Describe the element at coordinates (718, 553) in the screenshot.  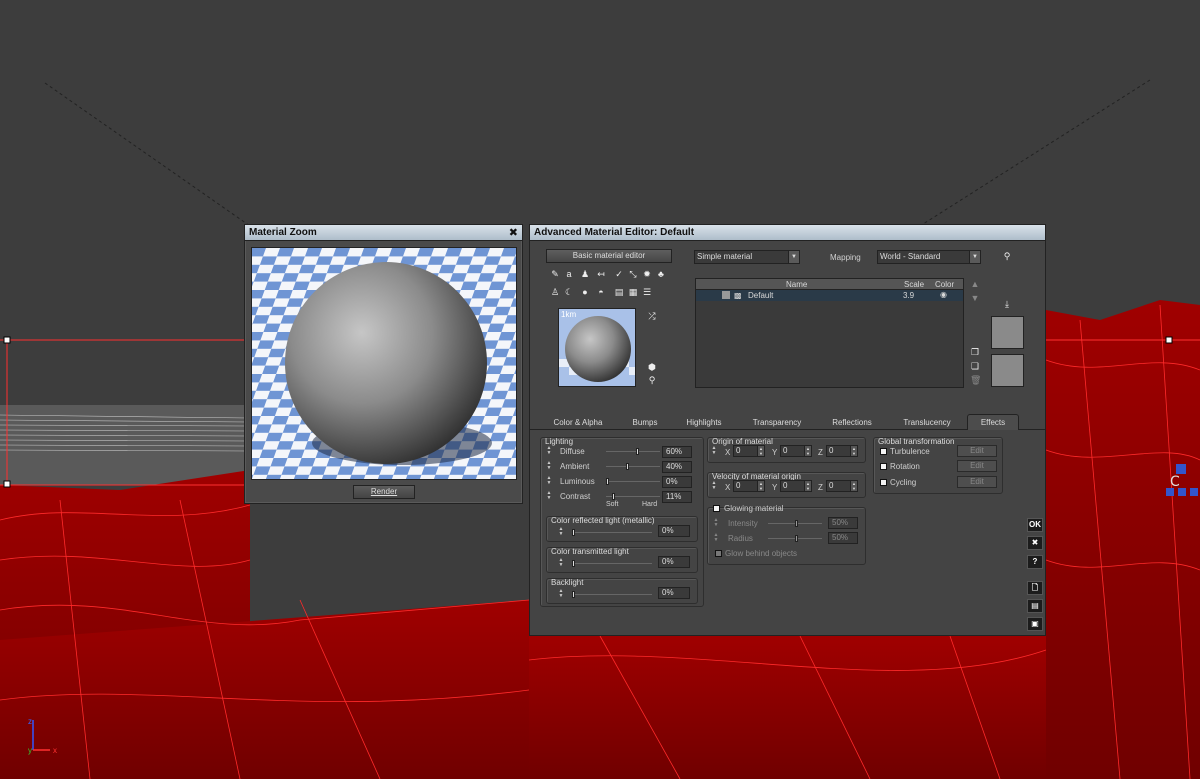
I see `glow-behind-checkbox` at that location.